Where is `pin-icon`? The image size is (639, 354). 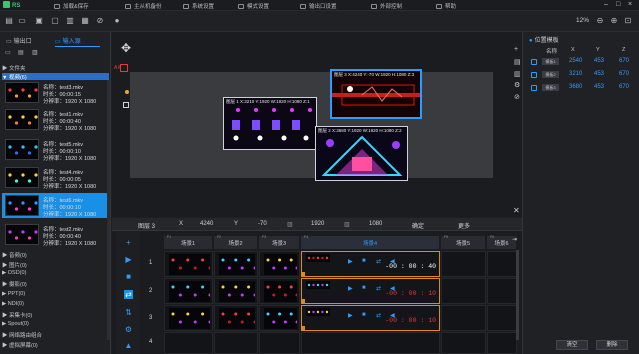
pin-icon is located at coordinates (127, 92).